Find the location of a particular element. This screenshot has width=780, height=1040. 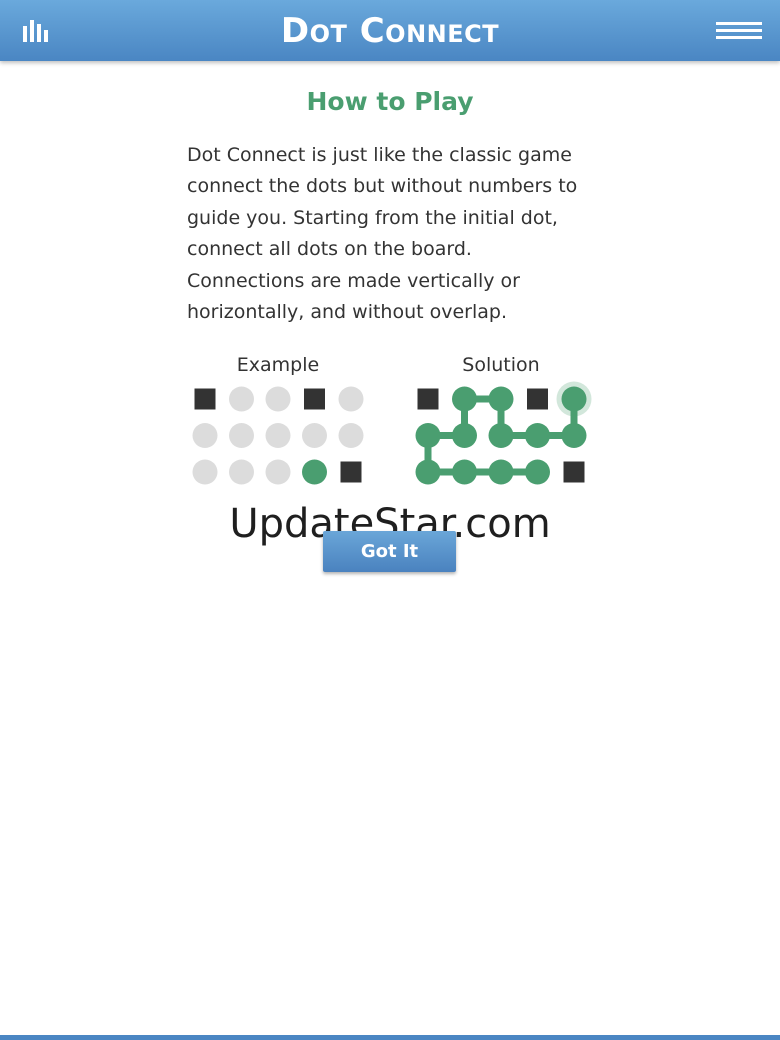

hamburger-menu-icon is located at coordinates (739, 32).